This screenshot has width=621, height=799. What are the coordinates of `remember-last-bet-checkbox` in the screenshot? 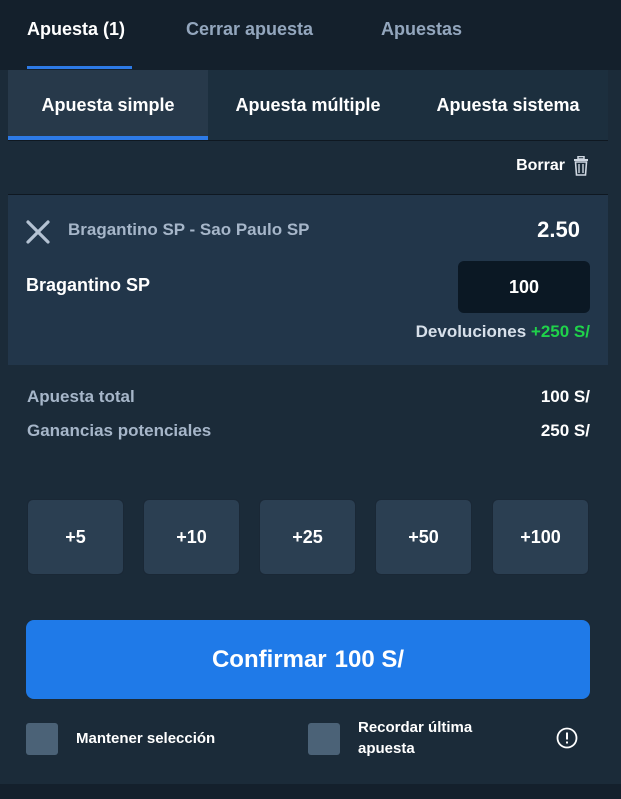 It's located at (324, 739).